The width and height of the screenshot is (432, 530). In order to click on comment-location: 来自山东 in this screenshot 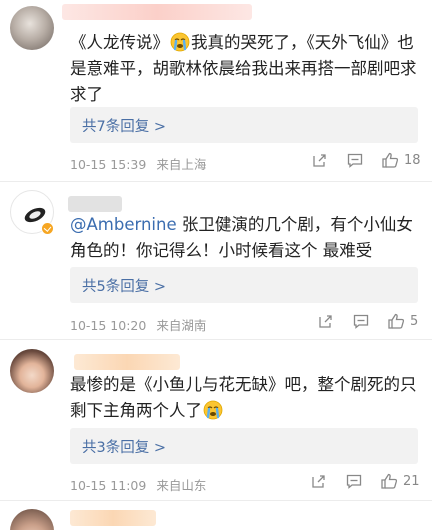, I will do `click(181, 485)`.